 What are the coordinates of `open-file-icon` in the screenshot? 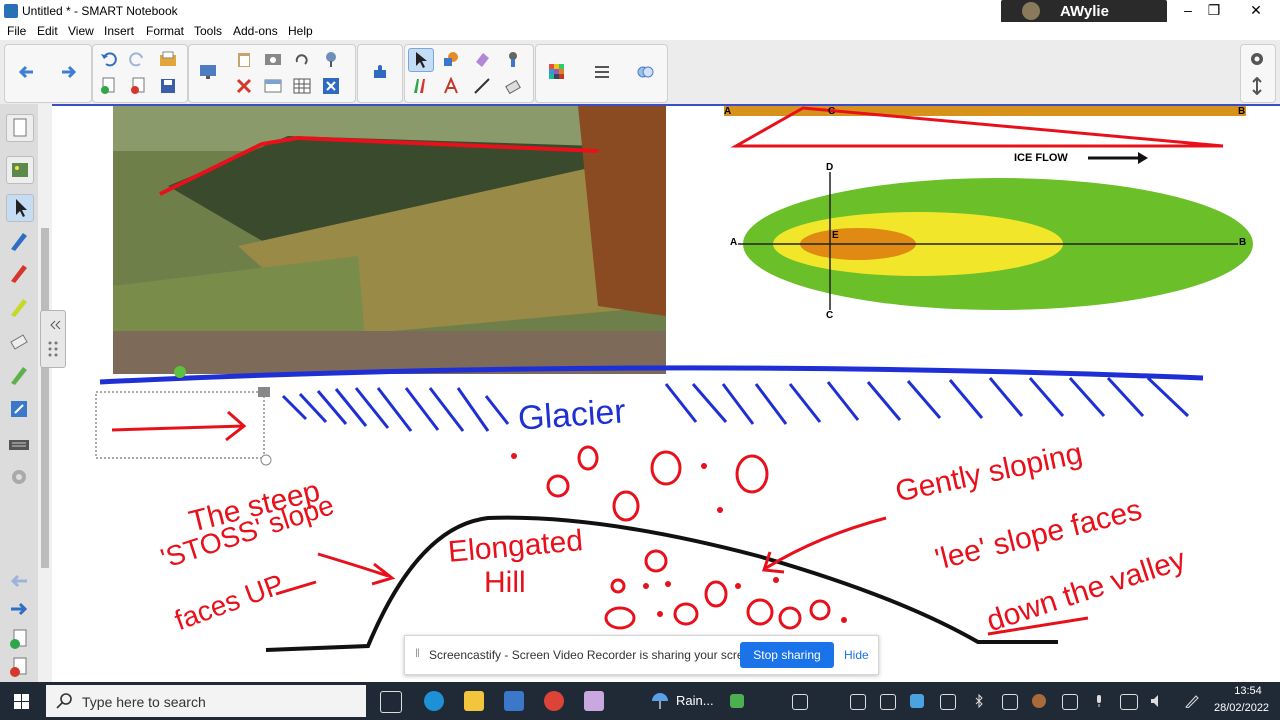 It's located at (168, 59).